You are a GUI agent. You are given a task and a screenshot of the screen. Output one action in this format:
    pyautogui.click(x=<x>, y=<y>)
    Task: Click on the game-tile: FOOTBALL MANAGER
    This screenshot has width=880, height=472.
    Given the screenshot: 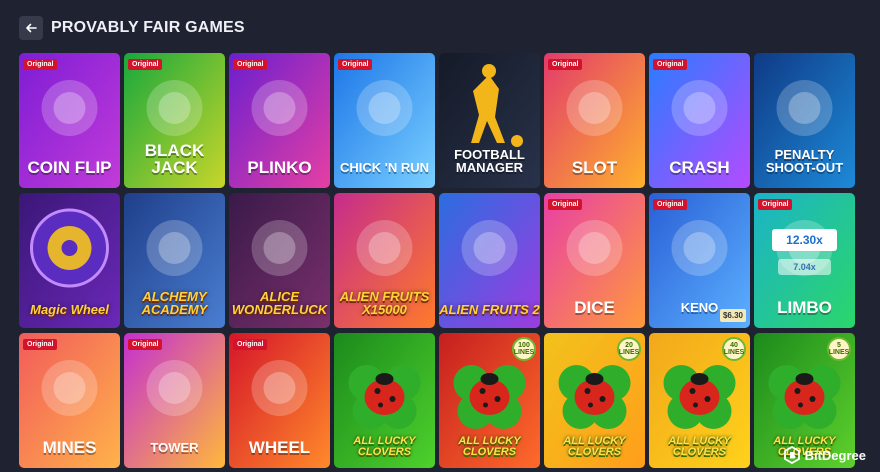 What is the action you would take?
    pyautogui.click(x=489, y=120)
    